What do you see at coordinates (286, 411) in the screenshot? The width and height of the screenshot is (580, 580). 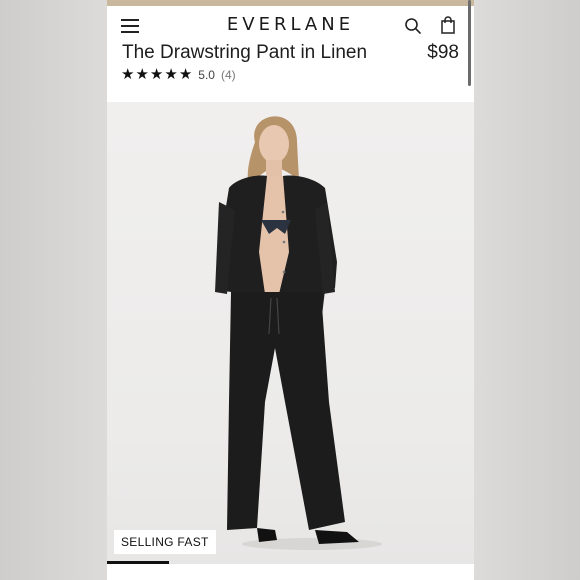 I see `drawstring-pants` at bounding box center [286, 411].